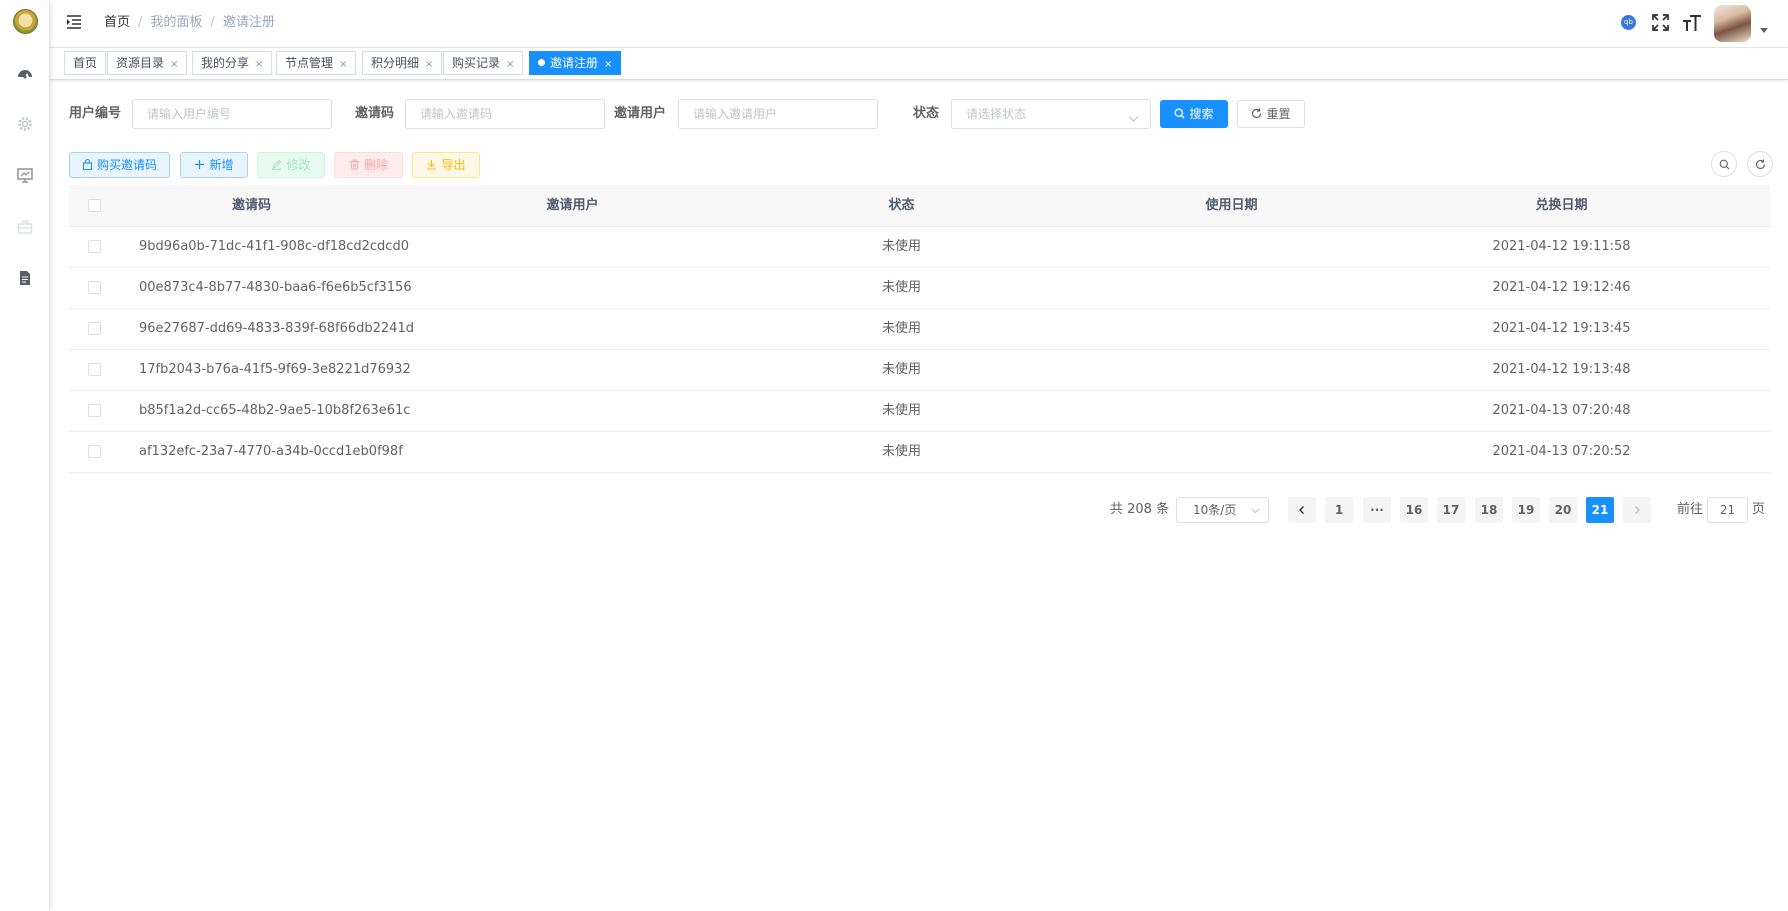 Image resolution: width=1788 pixels, height=911 pixels. I want to click on column-header-code: 邀请码, so click(251, 205).